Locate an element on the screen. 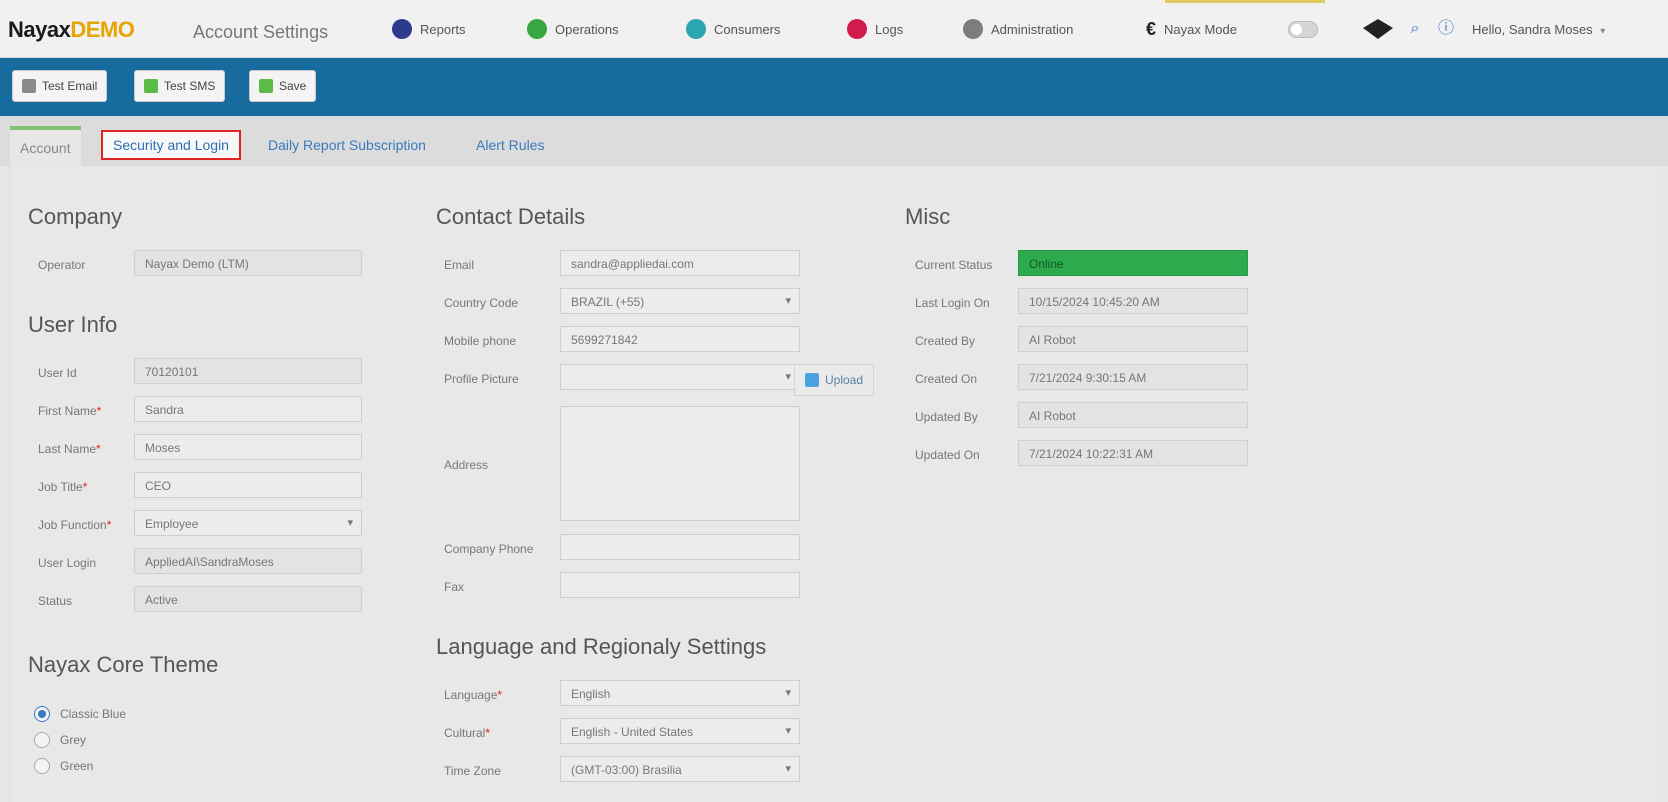  reports-icon is located at coordinates (402, 29).